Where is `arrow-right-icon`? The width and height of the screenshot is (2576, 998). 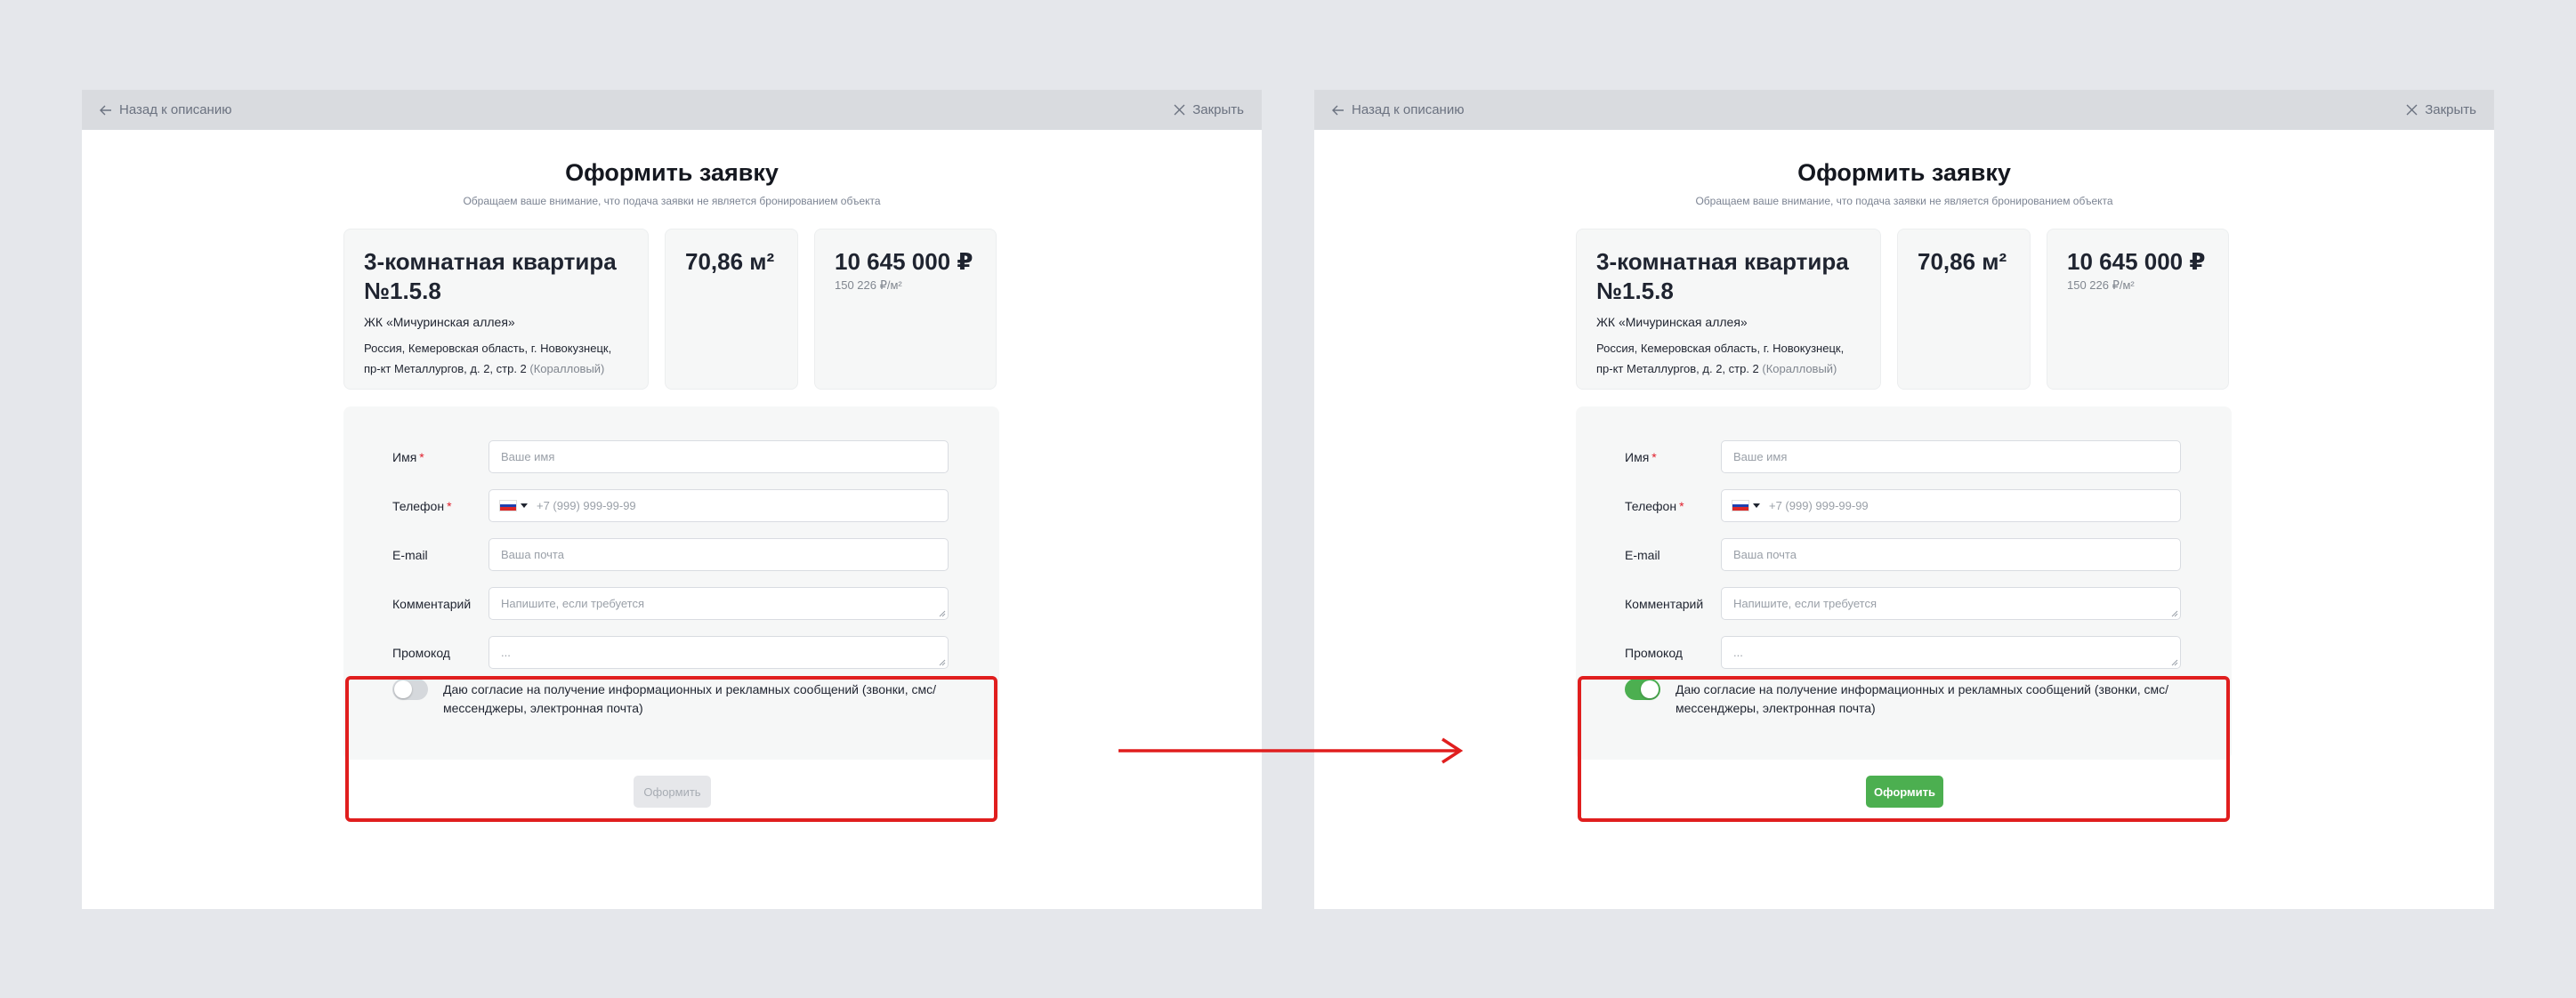
arrow-right-icon is located at coordinates (1291, 750).